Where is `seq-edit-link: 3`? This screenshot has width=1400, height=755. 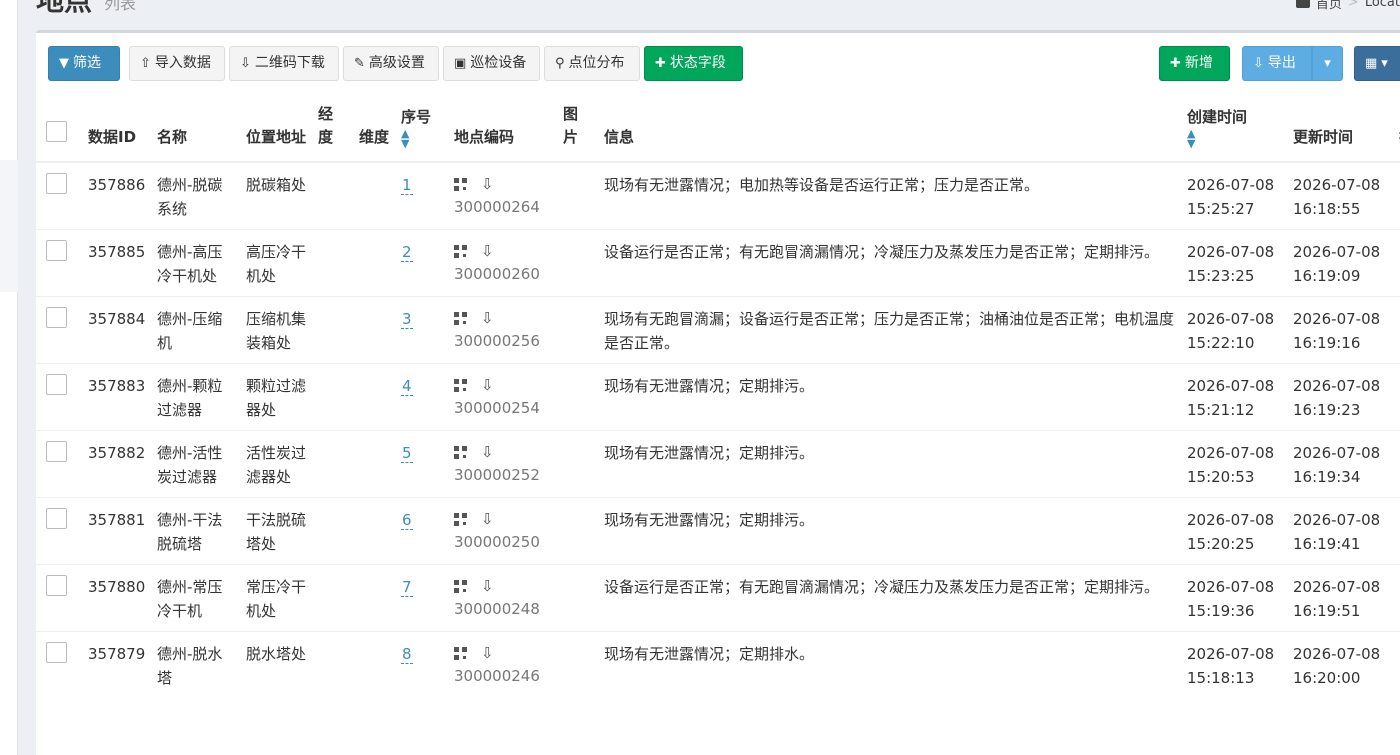 seq-edit-link: 3 is located at coordinates (407, 319).